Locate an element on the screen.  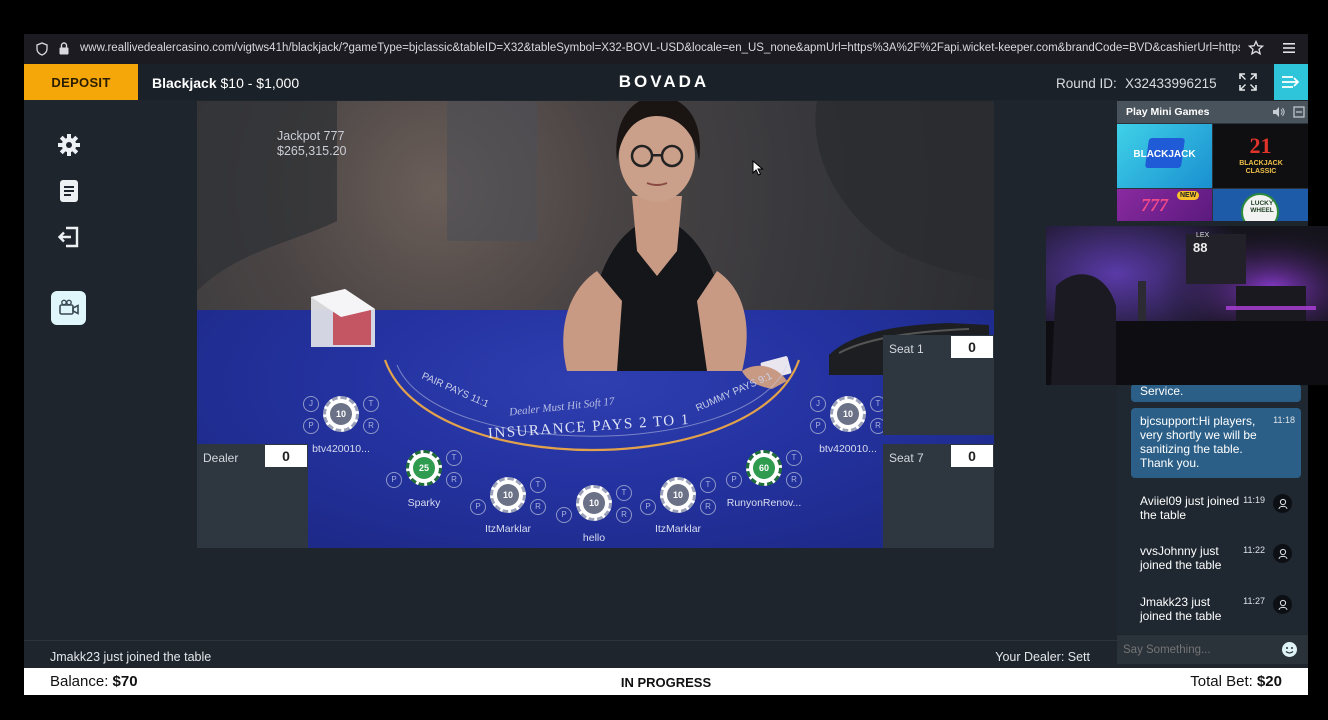
balance: Balance: $70 is located at coordinates (94, 681).